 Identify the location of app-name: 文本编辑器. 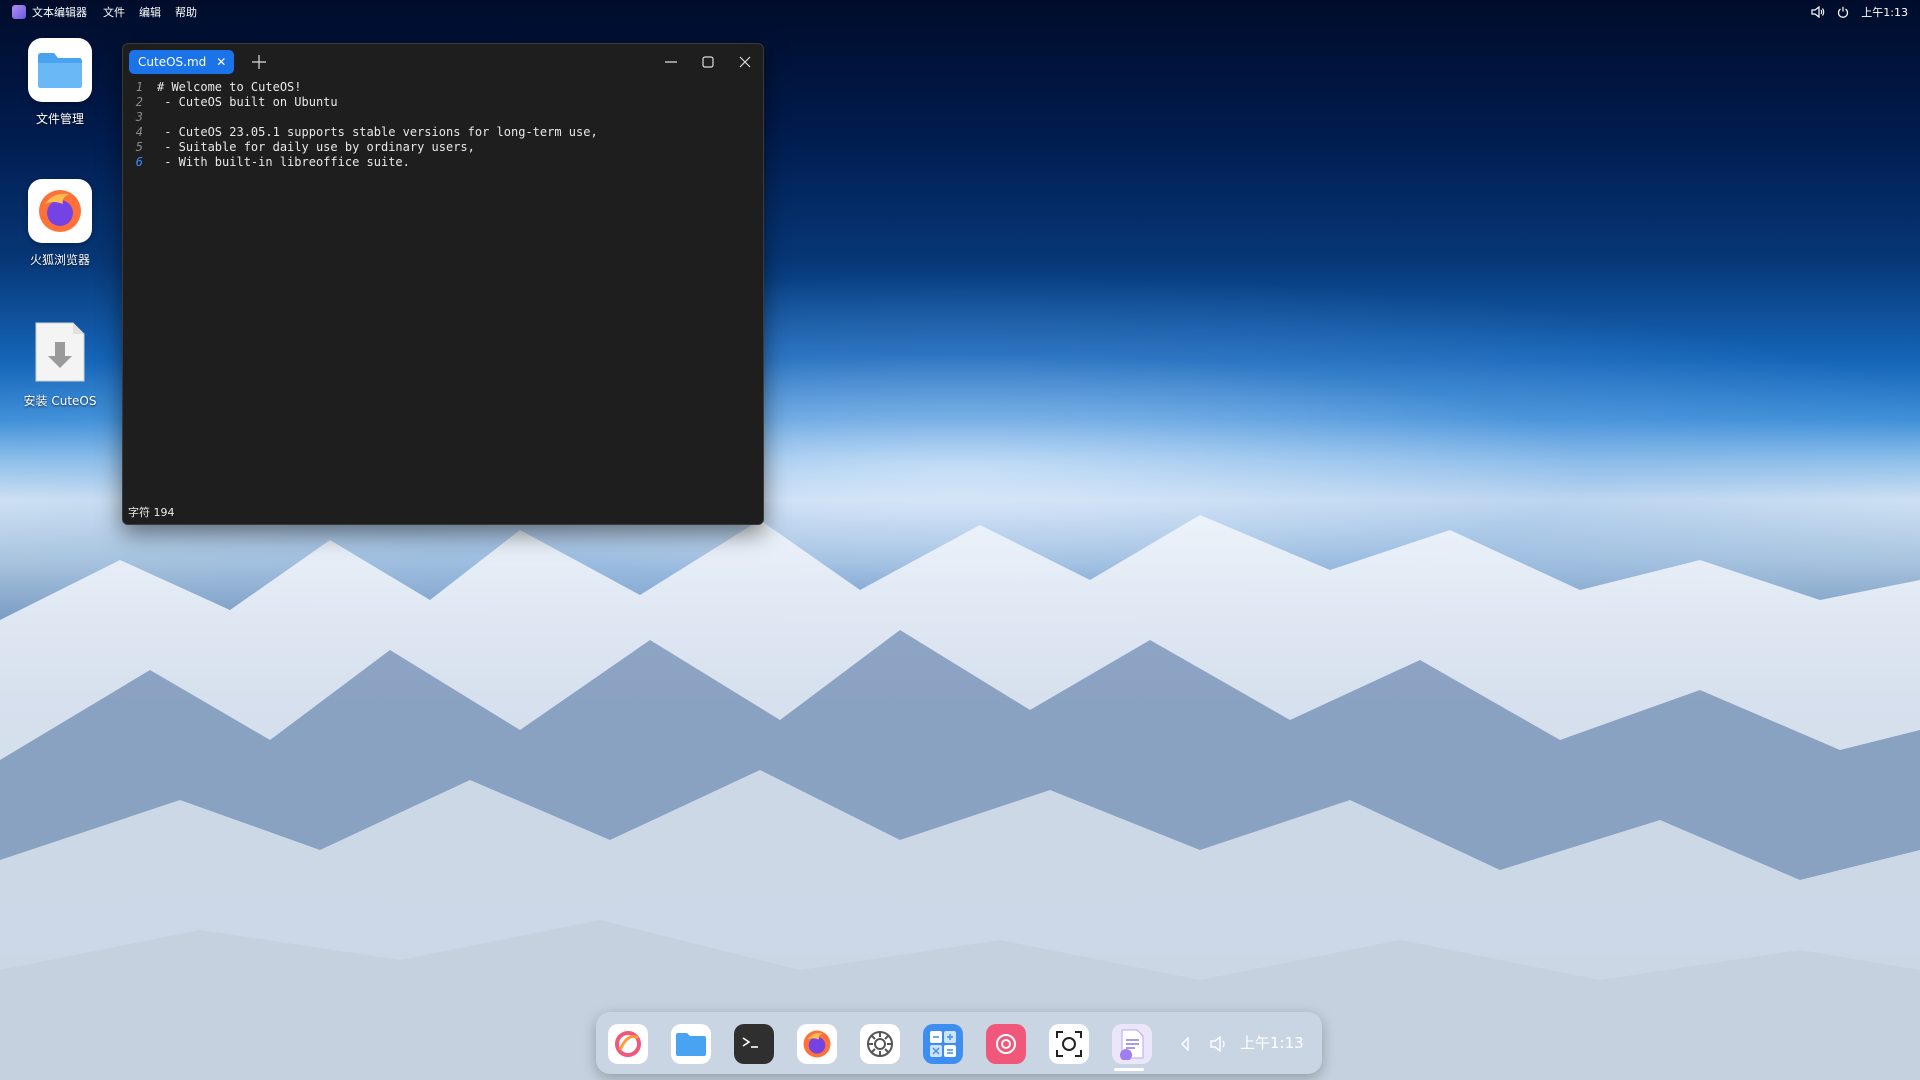
(59, 12).